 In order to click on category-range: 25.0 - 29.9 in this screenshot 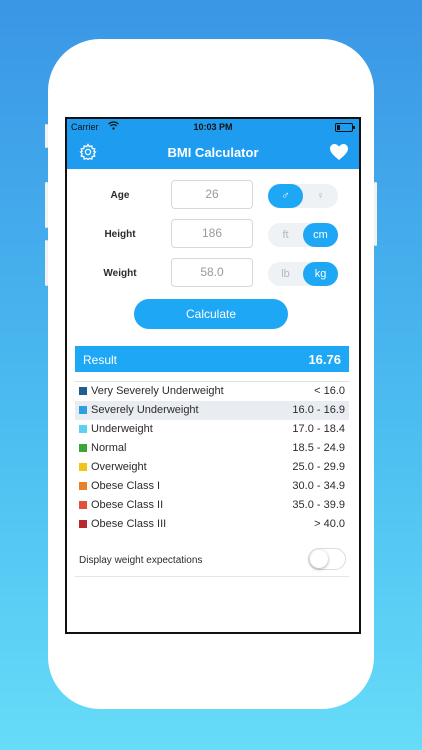, I will do `click(318, 467)`.